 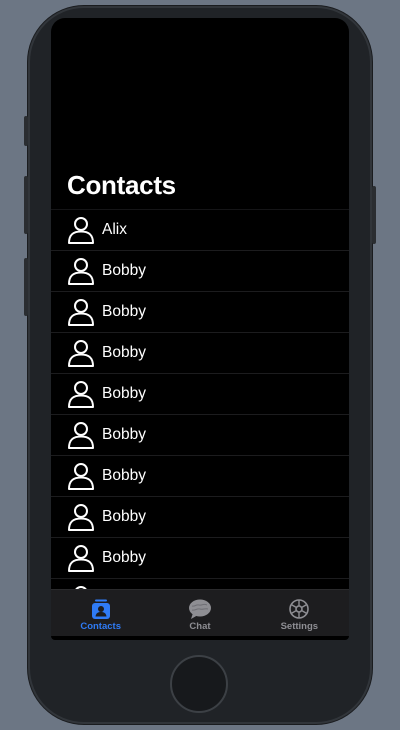 I want to click on power-button, so click(x=374, y=215).